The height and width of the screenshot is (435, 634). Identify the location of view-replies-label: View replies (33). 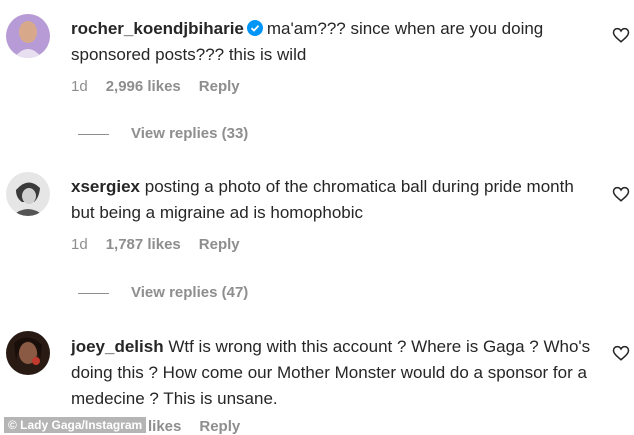
(190, 133).